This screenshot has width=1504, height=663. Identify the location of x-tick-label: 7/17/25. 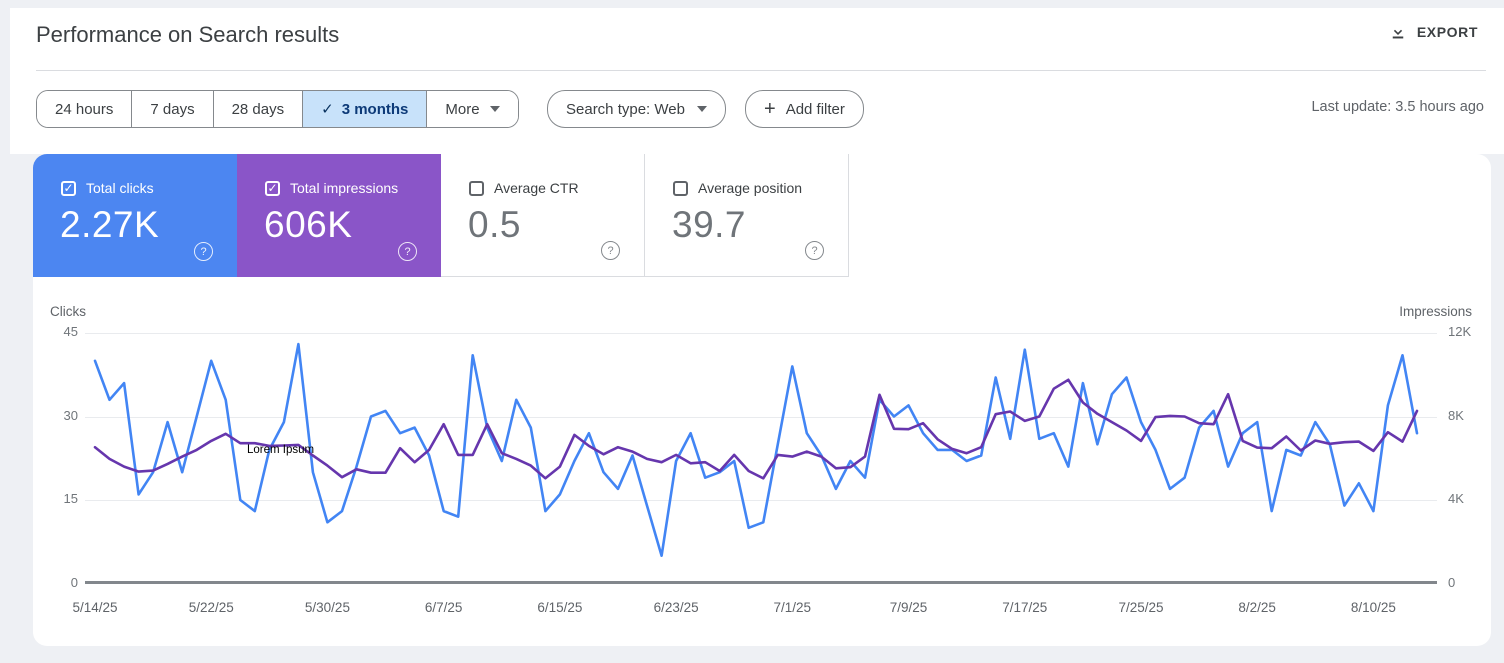
(1025, 607).